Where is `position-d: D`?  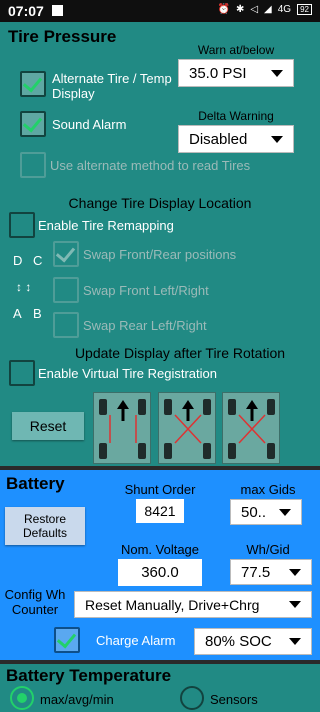
position-d: D is located at coordinates (18, 260).